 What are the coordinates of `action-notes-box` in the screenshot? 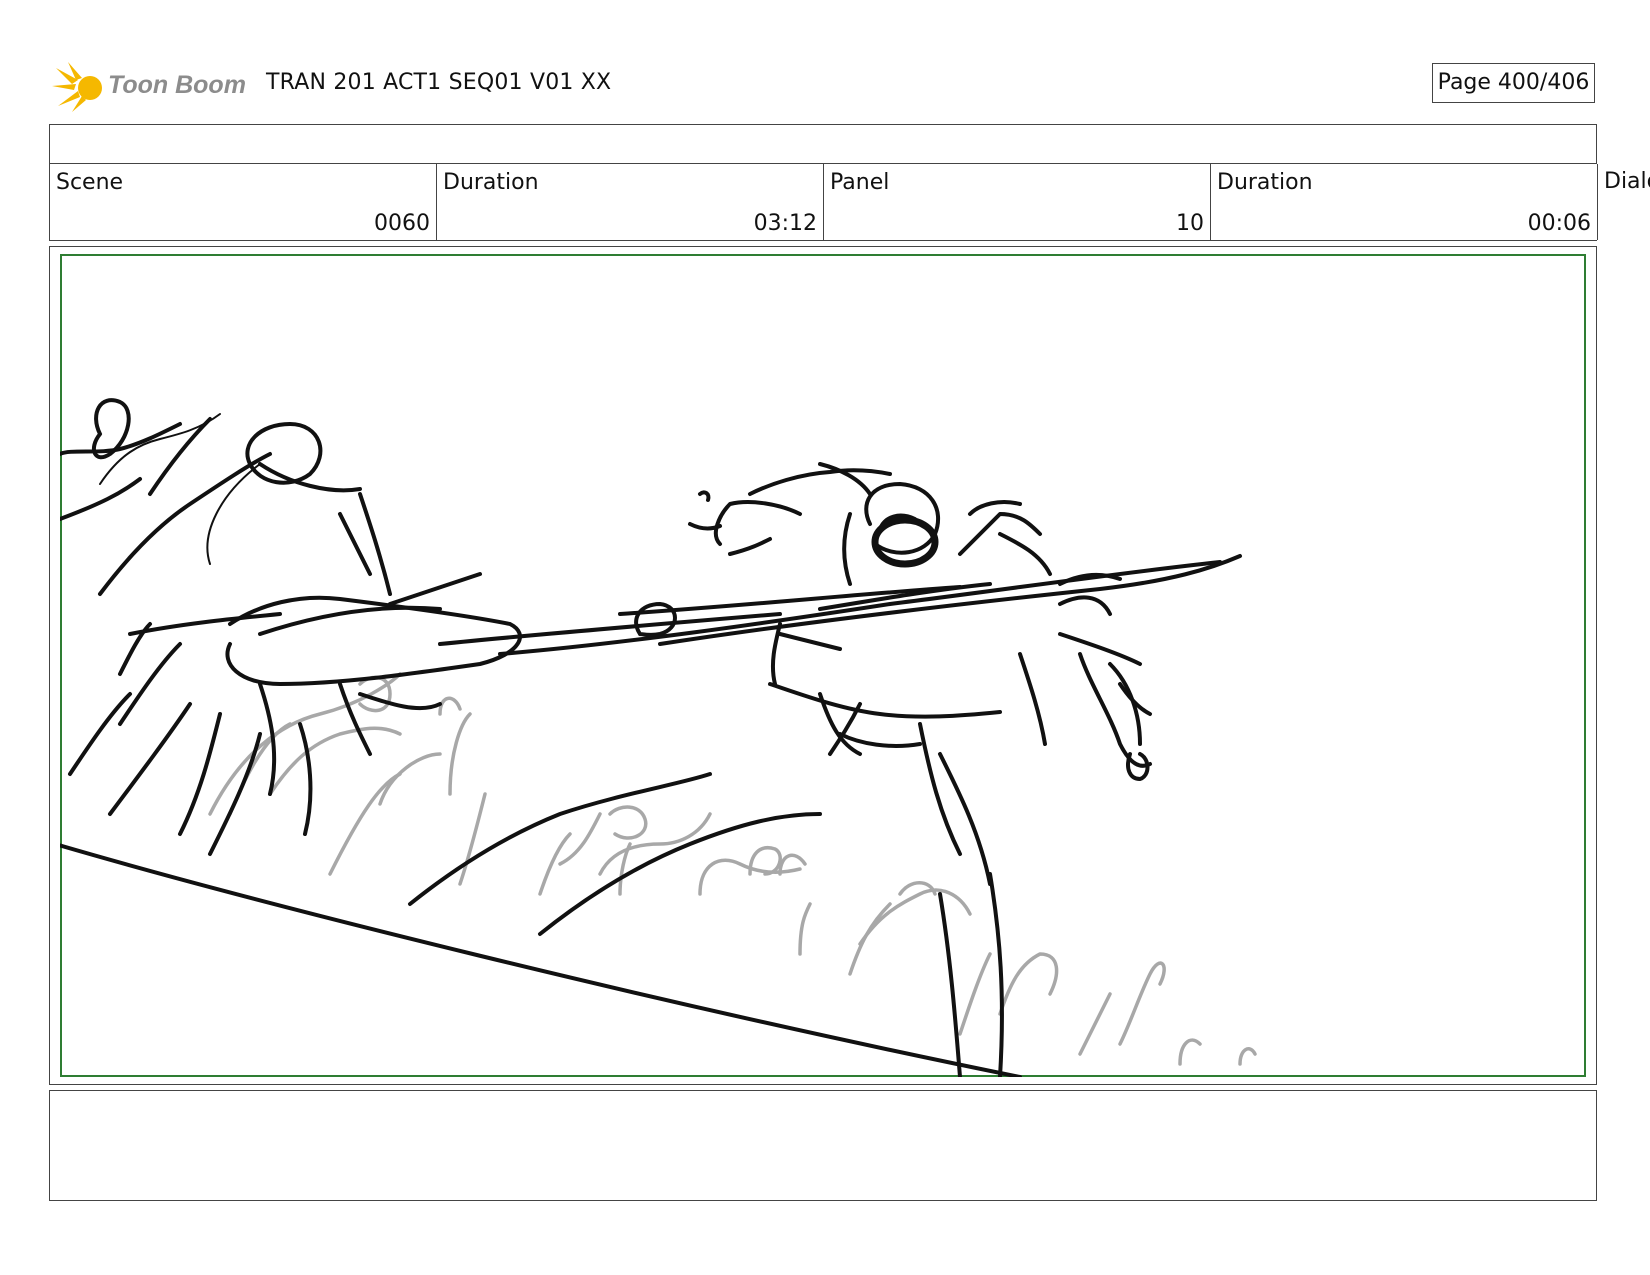 It's located at (823, 1145).